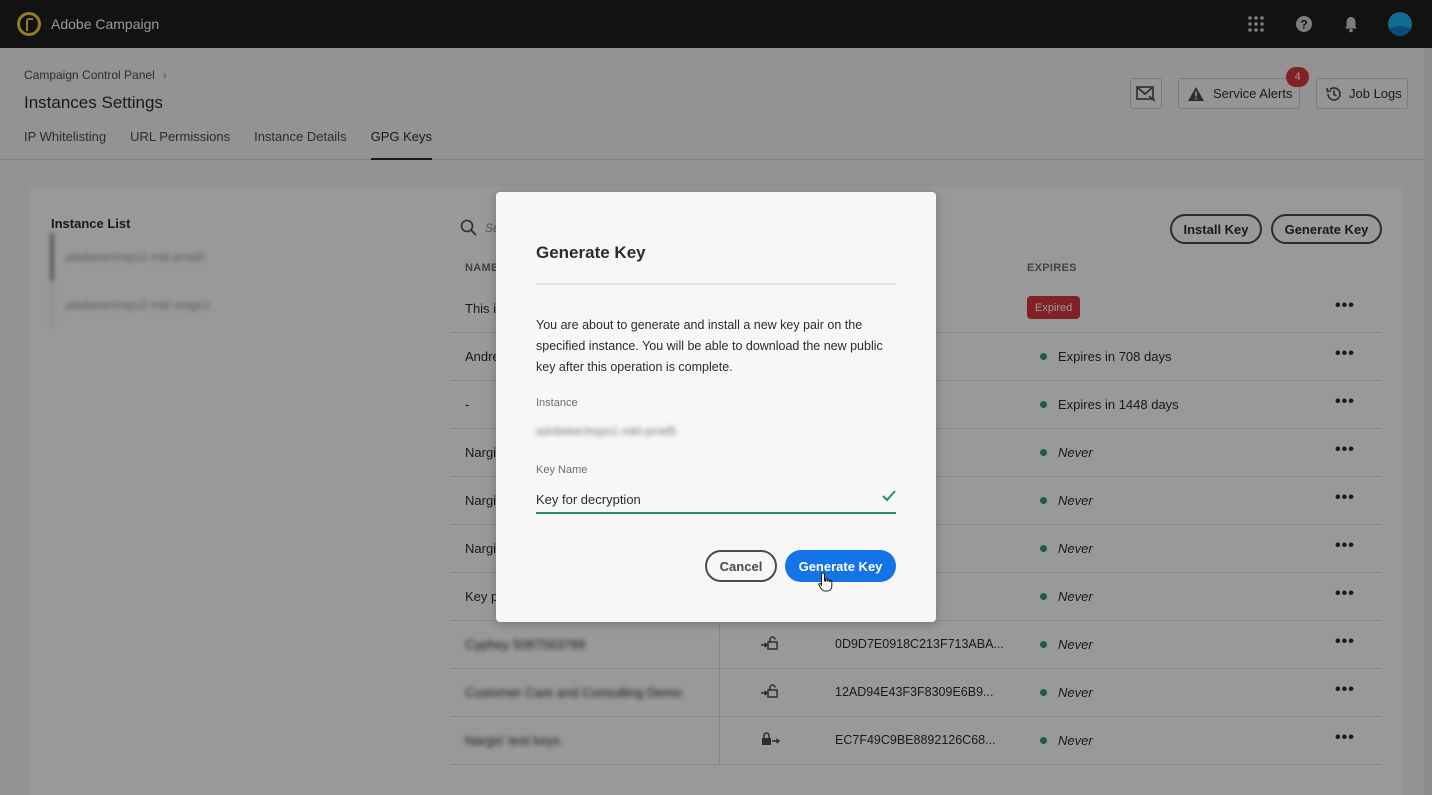 This screenshot has width=1432, height=795. What do you see at coordinates (826, 584) in the screenshot?
I see `hand-pointer-cursor-icon` at bounding box center [826, 584].